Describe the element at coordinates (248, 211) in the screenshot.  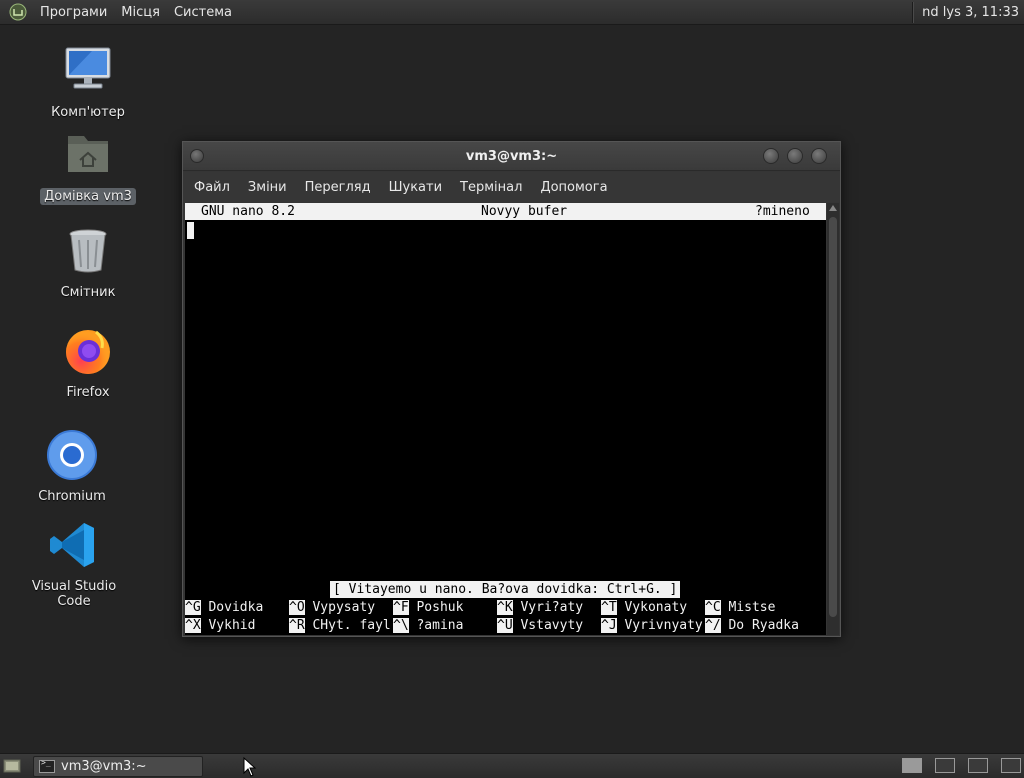
I see `nano-version: GNU nano 8.2` at that location.